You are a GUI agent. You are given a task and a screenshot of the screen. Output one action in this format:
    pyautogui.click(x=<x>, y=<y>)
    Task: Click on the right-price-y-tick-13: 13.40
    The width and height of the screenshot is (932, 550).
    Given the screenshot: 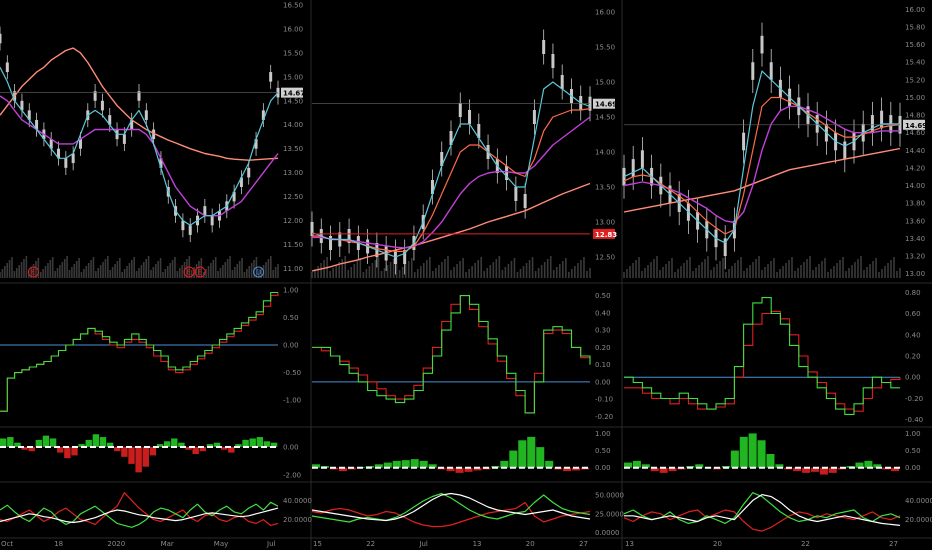 What is the action you would take?
    pyautogui.click(x=915, y=239)
    